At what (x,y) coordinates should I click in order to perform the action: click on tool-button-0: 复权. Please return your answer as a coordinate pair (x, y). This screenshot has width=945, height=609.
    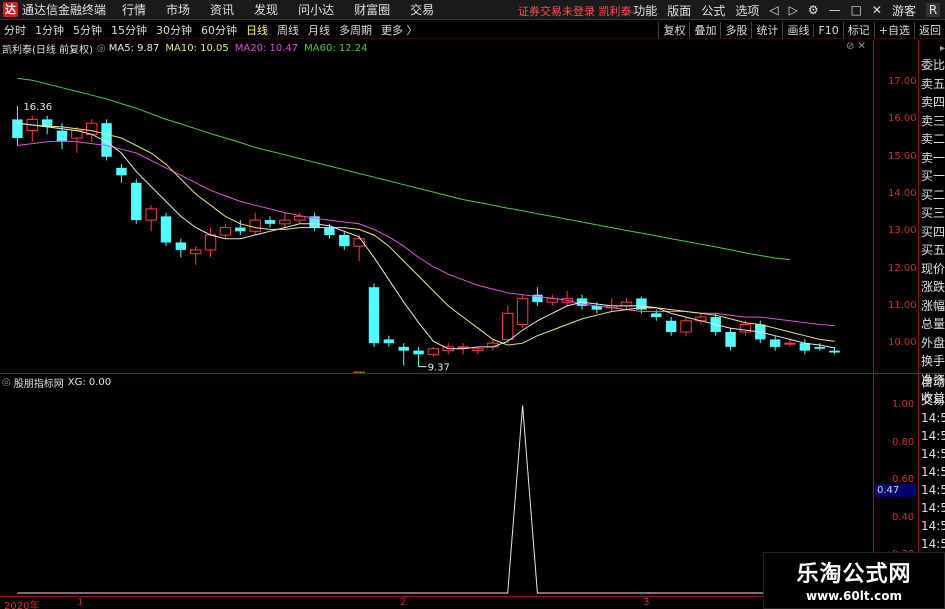
    Looking at the image, I should click on (673, 30).